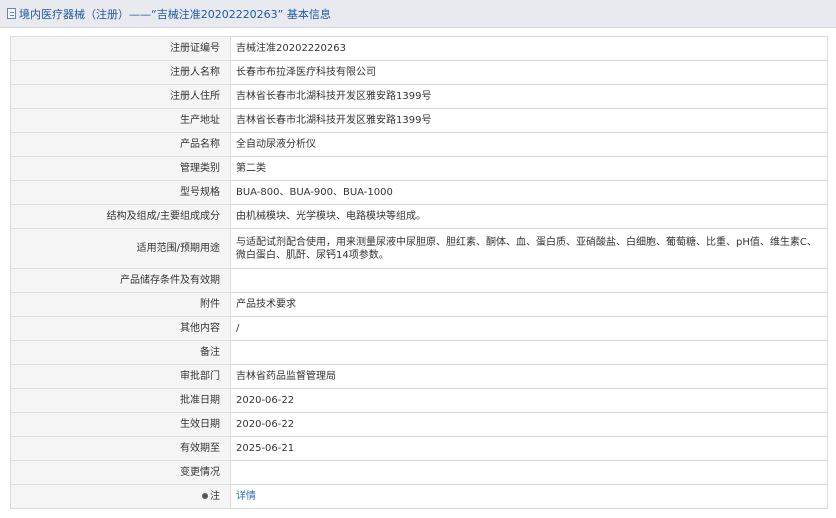 The width and height of the screenshot is (836, 518). Describe the element at coordinates (120, 72) in the screenshot. I see `row-label: 注册人名称` at that location.